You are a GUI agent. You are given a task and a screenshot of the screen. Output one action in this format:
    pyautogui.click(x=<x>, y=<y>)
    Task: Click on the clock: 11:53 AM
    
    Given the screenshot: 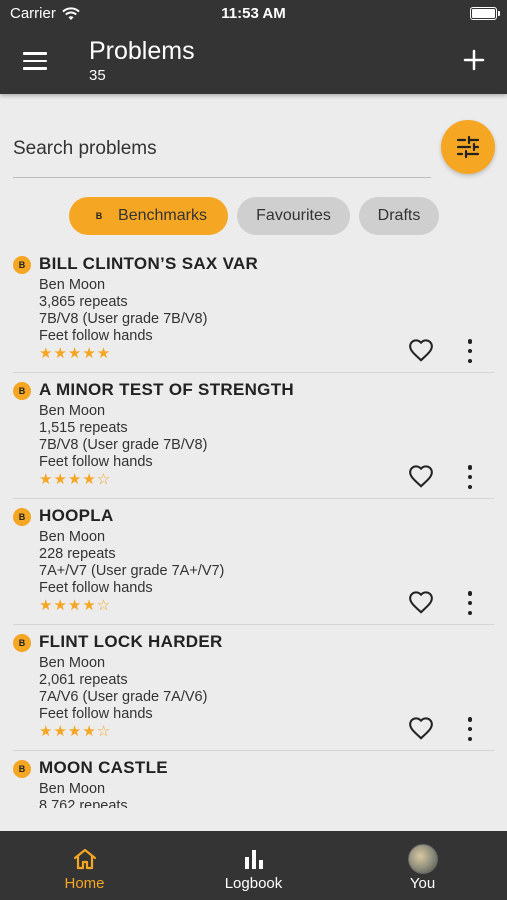 What is the action you would take?
    pyautogui.click(x=253, y=13)
    